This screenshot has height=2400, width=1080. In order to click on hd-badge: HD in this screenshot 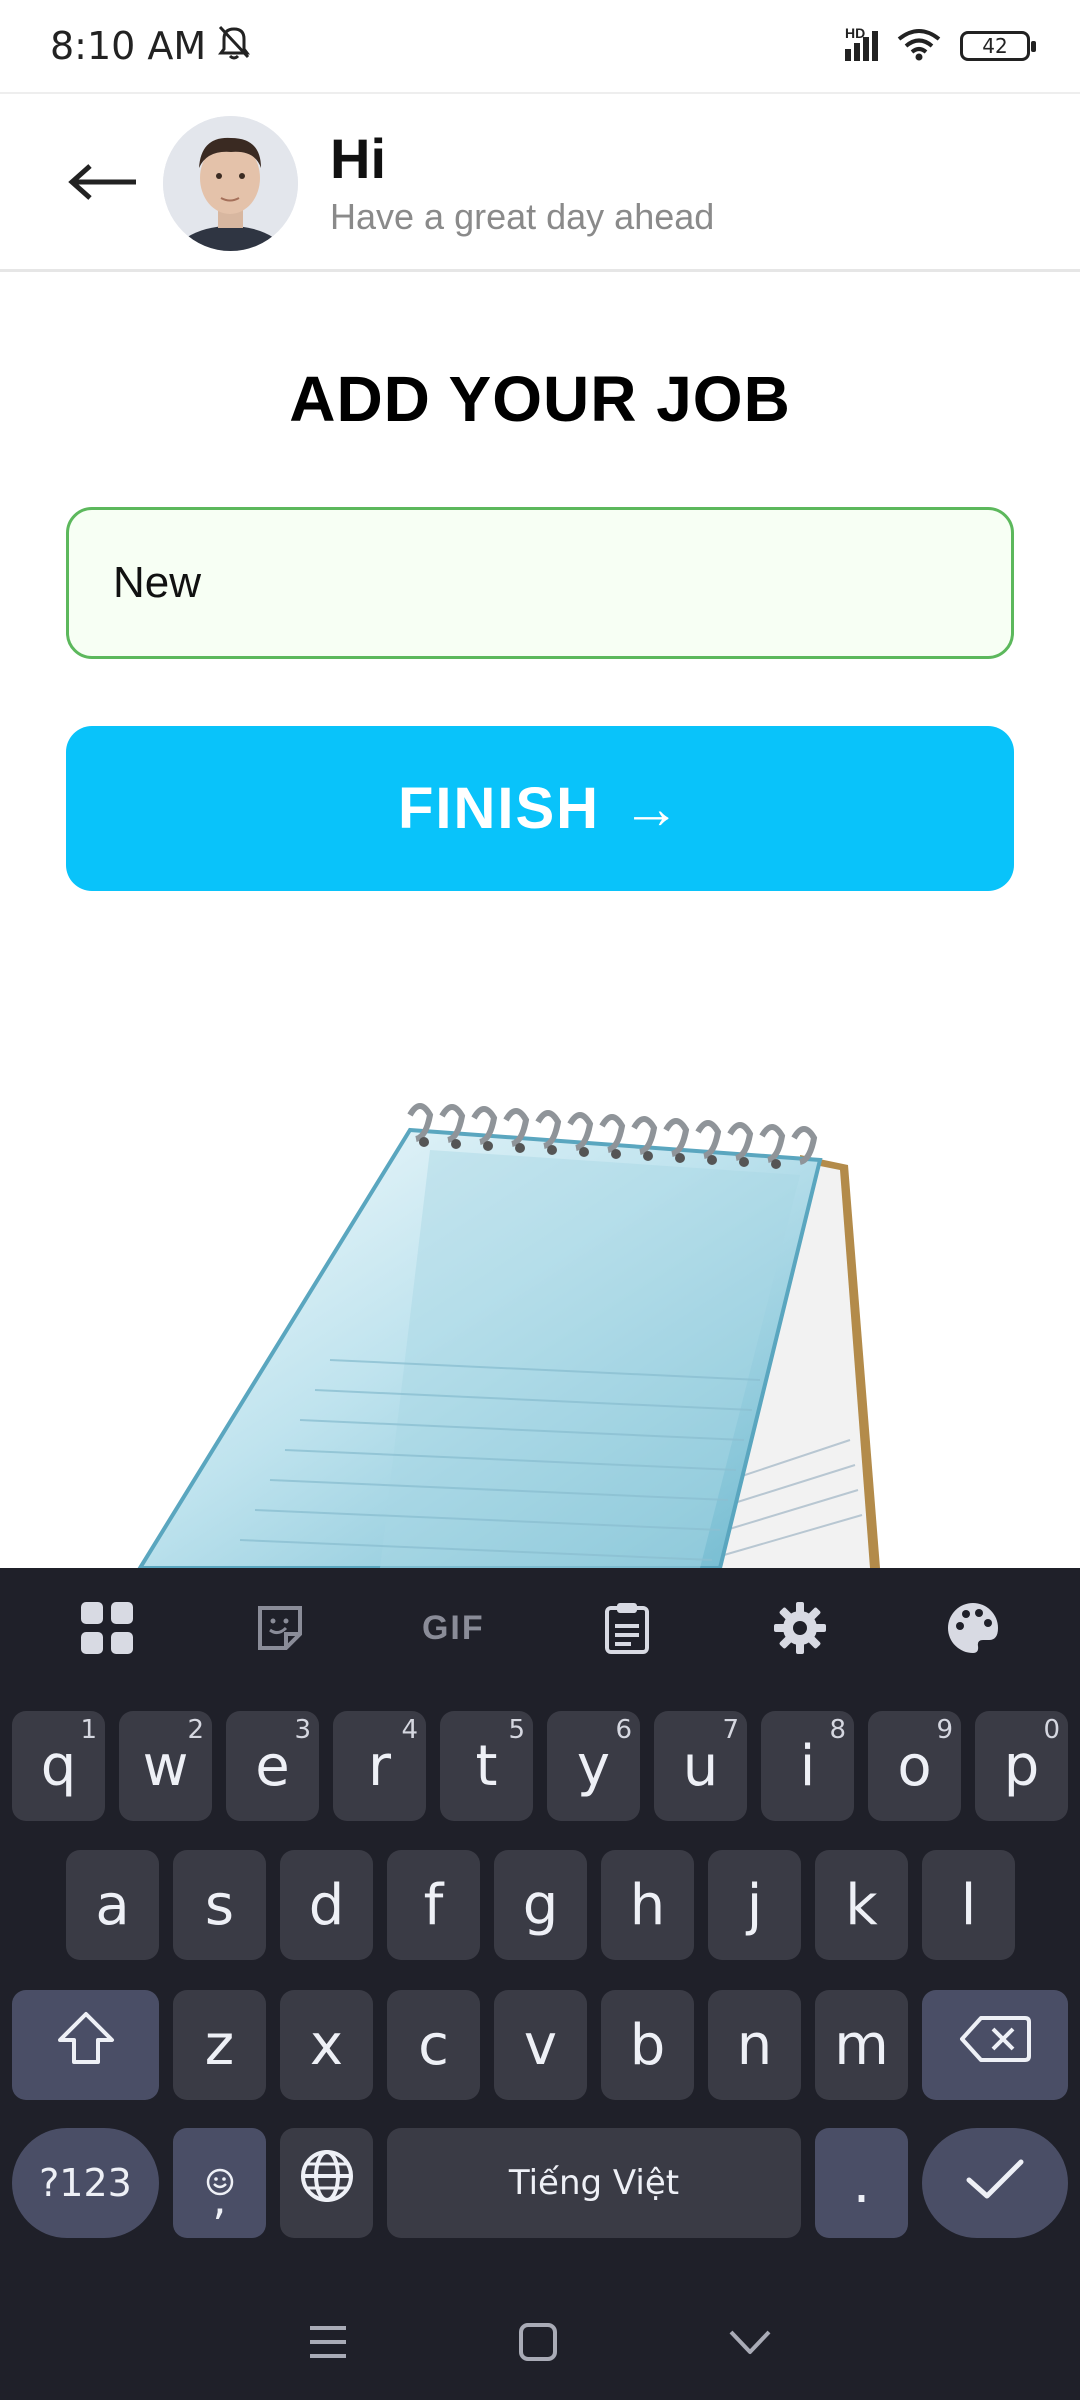, I will do `click(855, 33)`.